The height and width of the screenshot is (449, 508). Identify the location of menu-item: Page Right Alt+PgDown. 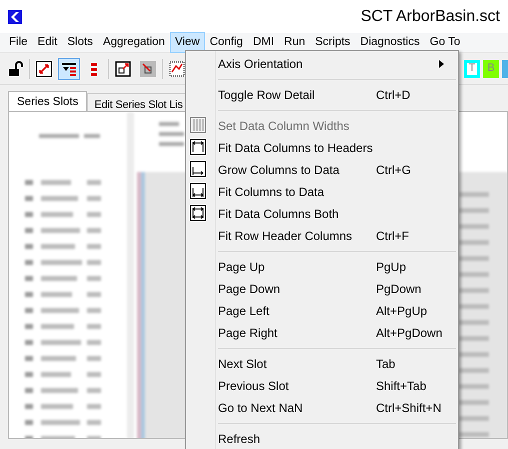
(322, 333).